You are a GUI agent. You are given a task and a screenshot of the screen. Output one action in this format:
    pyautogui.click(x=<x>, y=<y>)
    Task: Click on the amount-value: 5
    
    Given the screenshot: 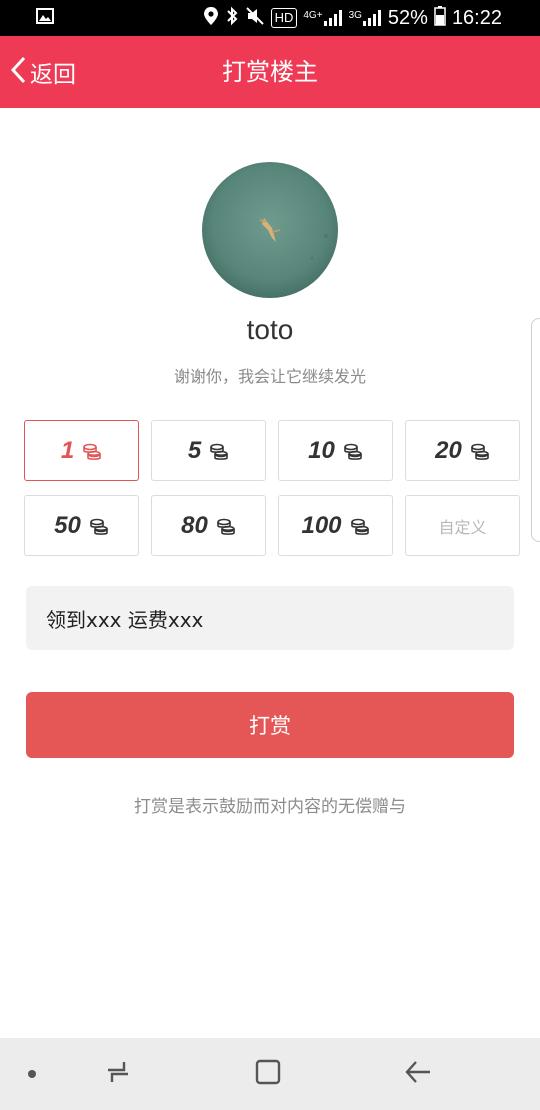 What is the action you would take?
    pyautogui.click(x=194, y=450)
    